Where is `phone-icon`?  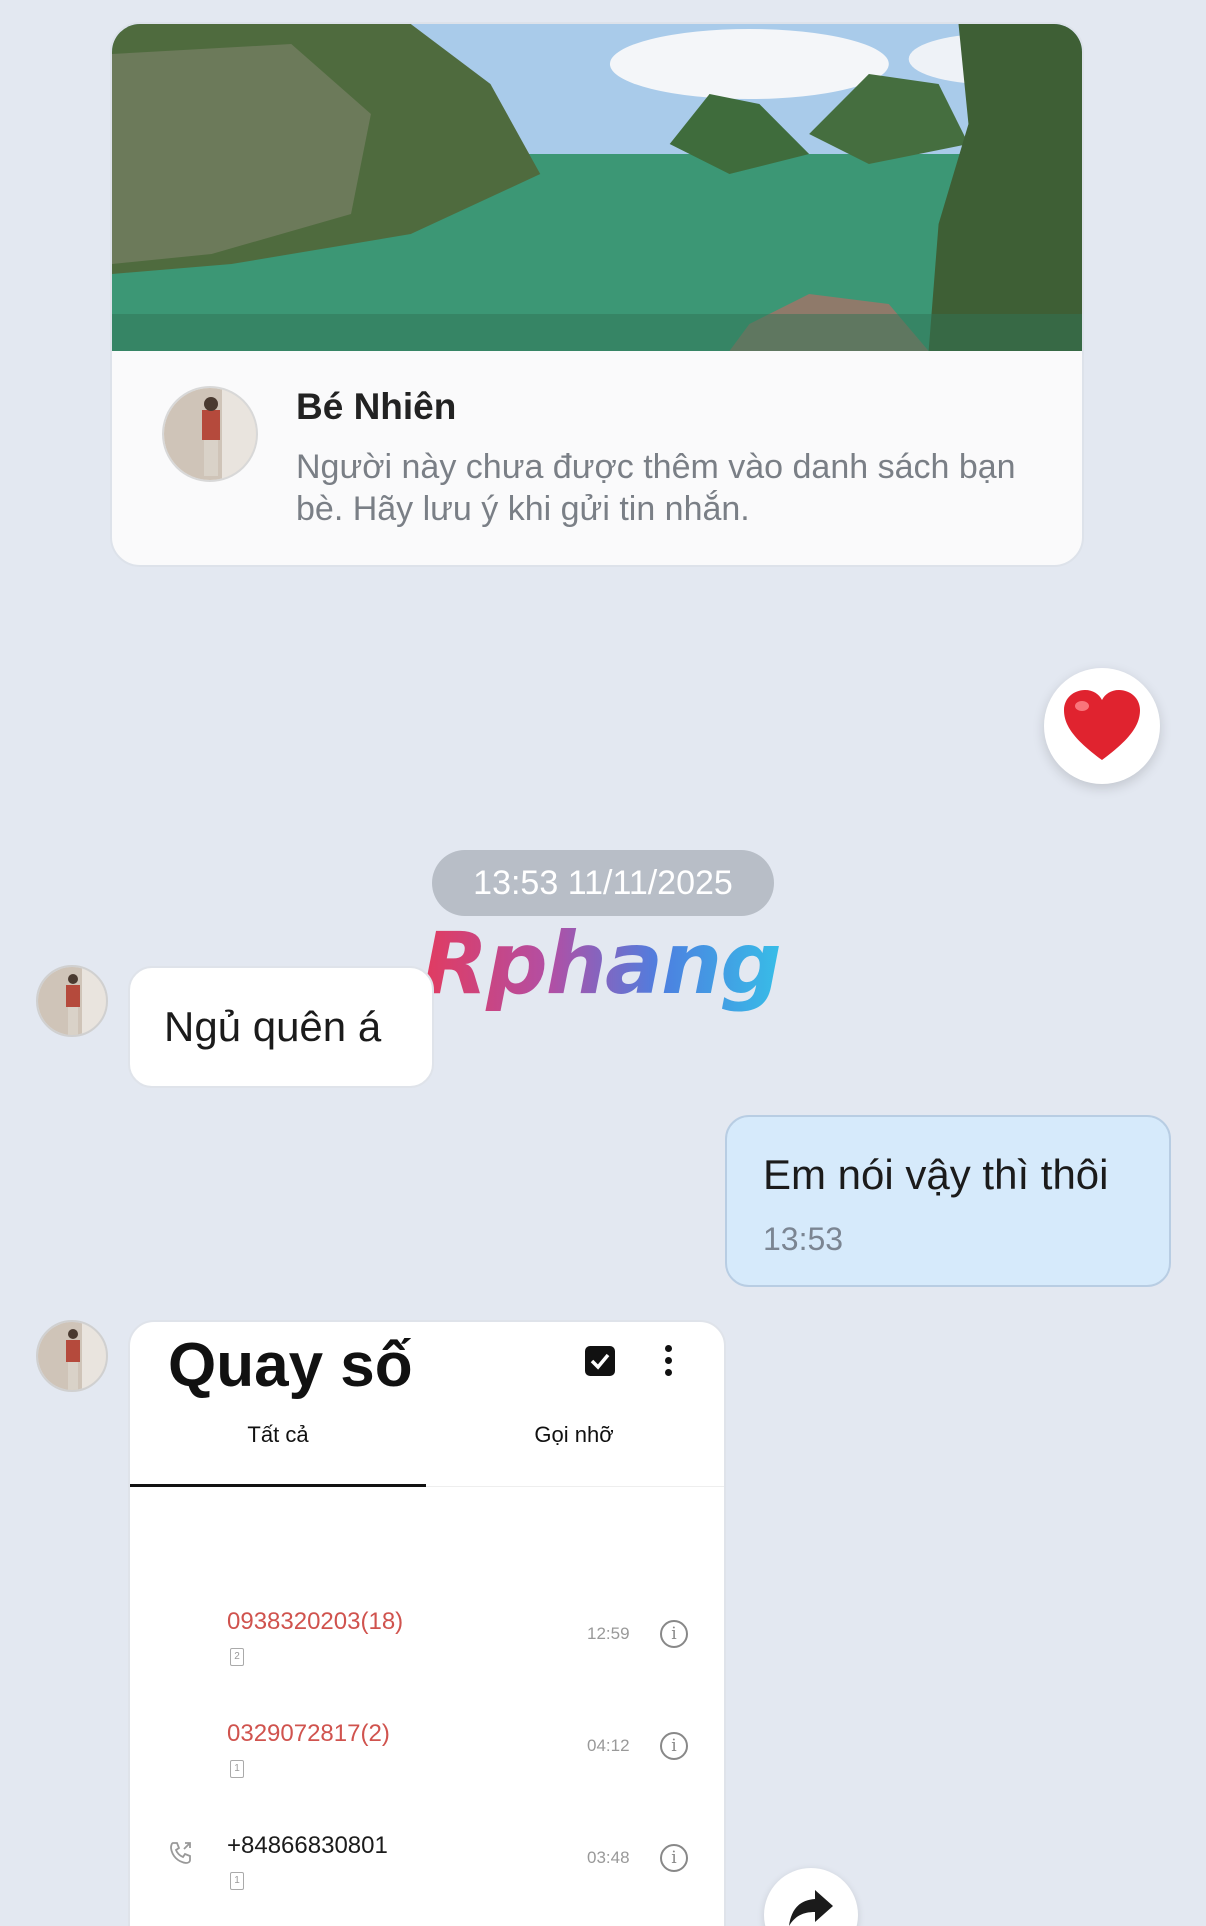
phone-icon is located at coordinates (180, 1853).